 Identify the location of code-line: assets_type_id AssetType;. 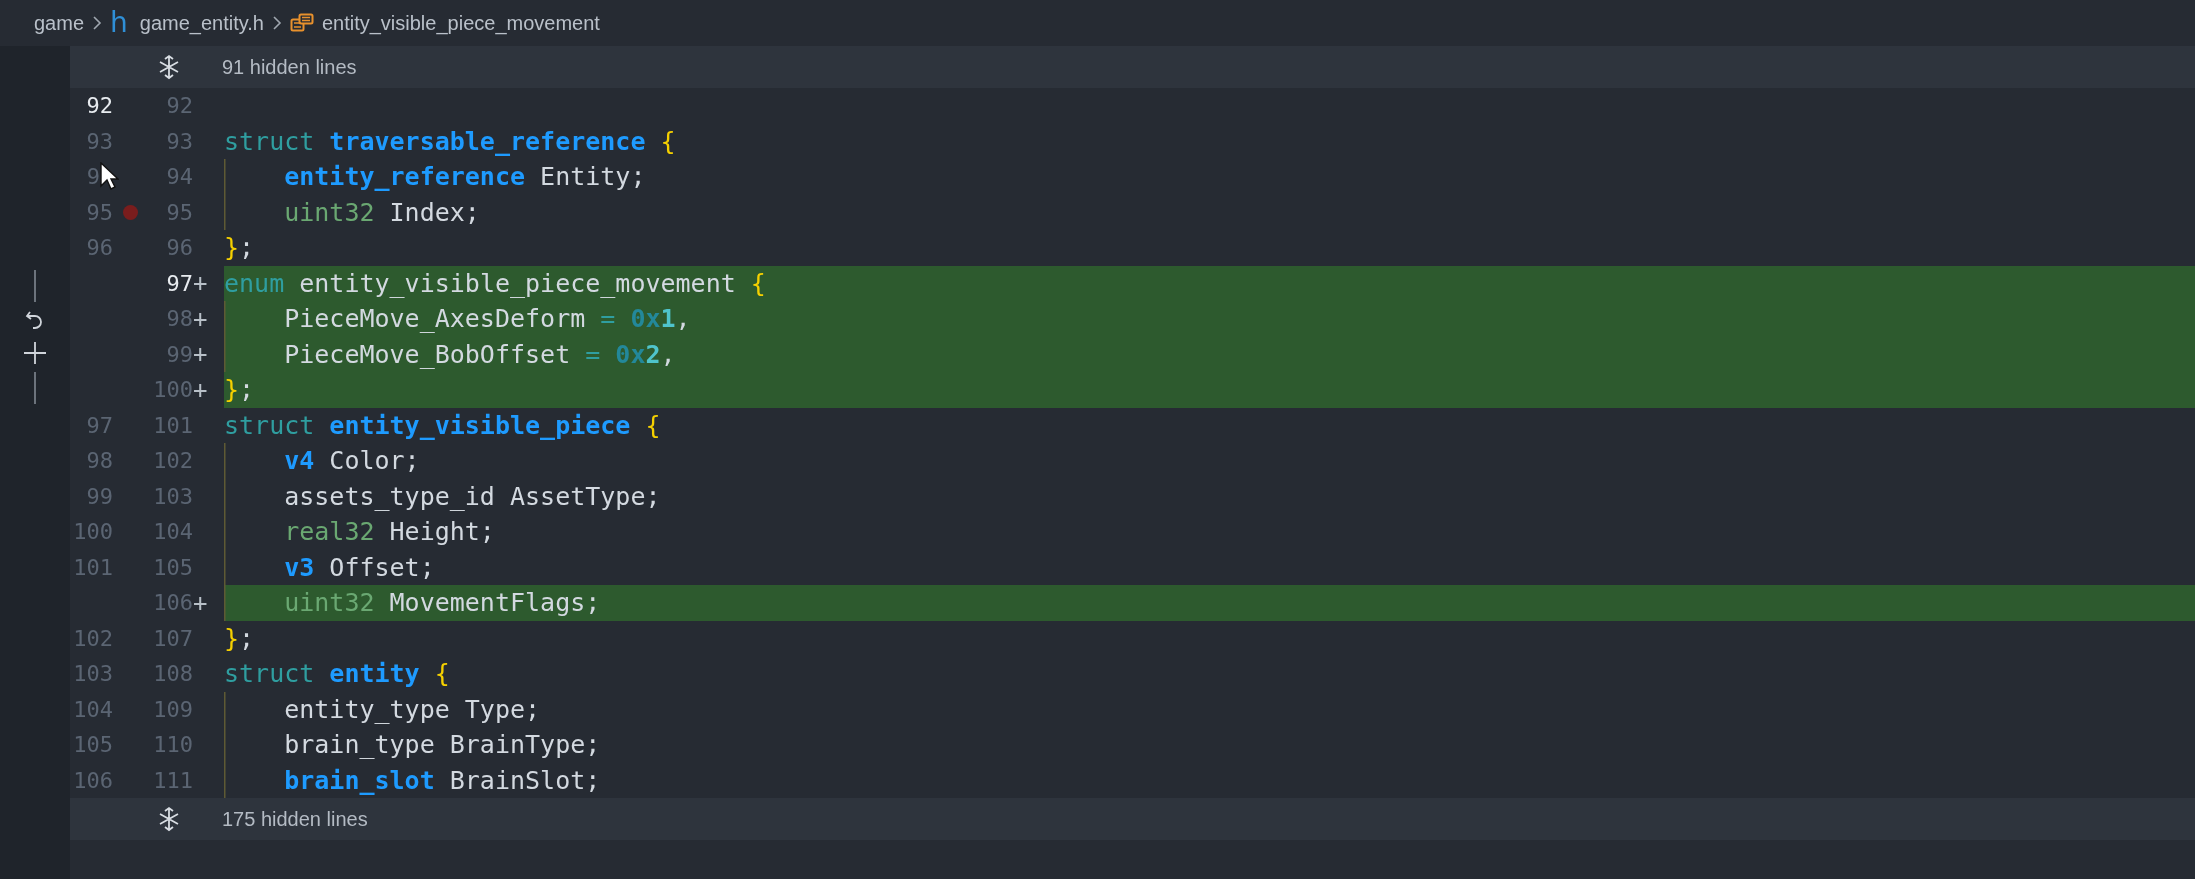
(1209, 496).